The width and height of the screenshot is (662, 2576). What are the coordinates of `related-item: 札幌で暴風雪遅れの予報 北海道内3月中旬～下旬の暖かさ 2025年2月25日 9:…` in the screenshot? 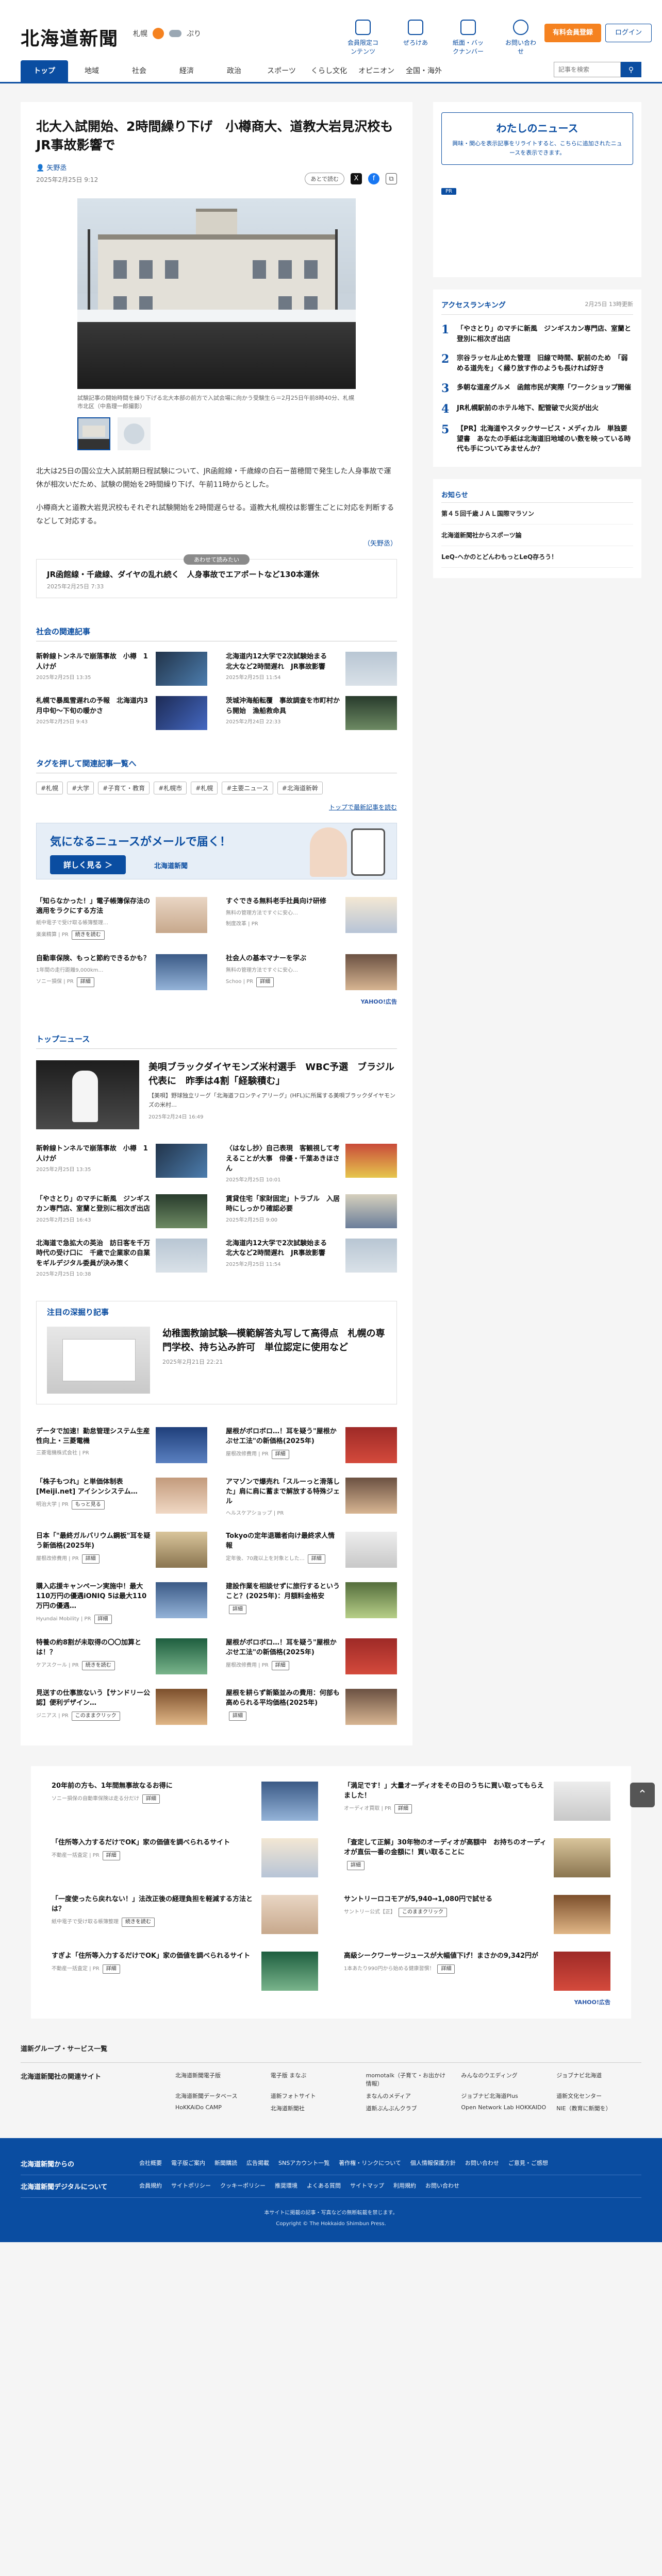 It's located at (122, 713).